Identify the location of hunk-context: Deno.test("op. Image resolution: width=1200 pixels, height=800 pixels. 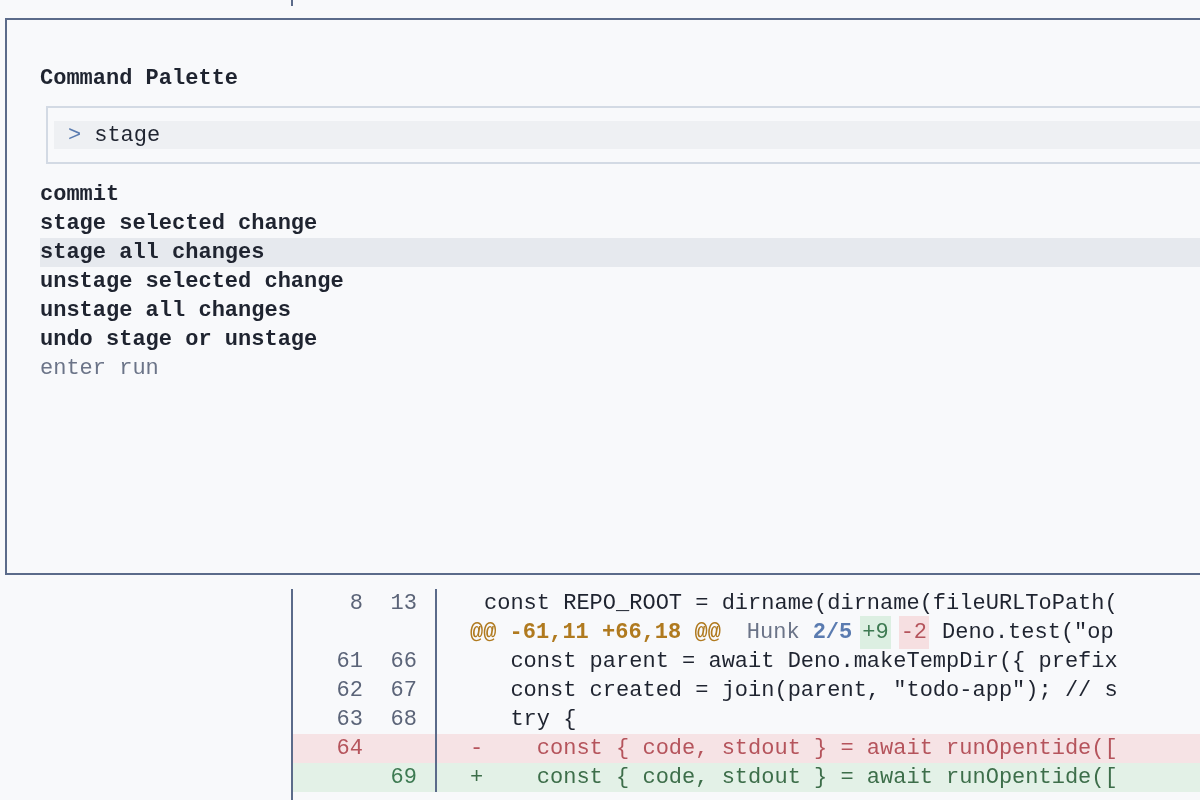
(1028, 633).